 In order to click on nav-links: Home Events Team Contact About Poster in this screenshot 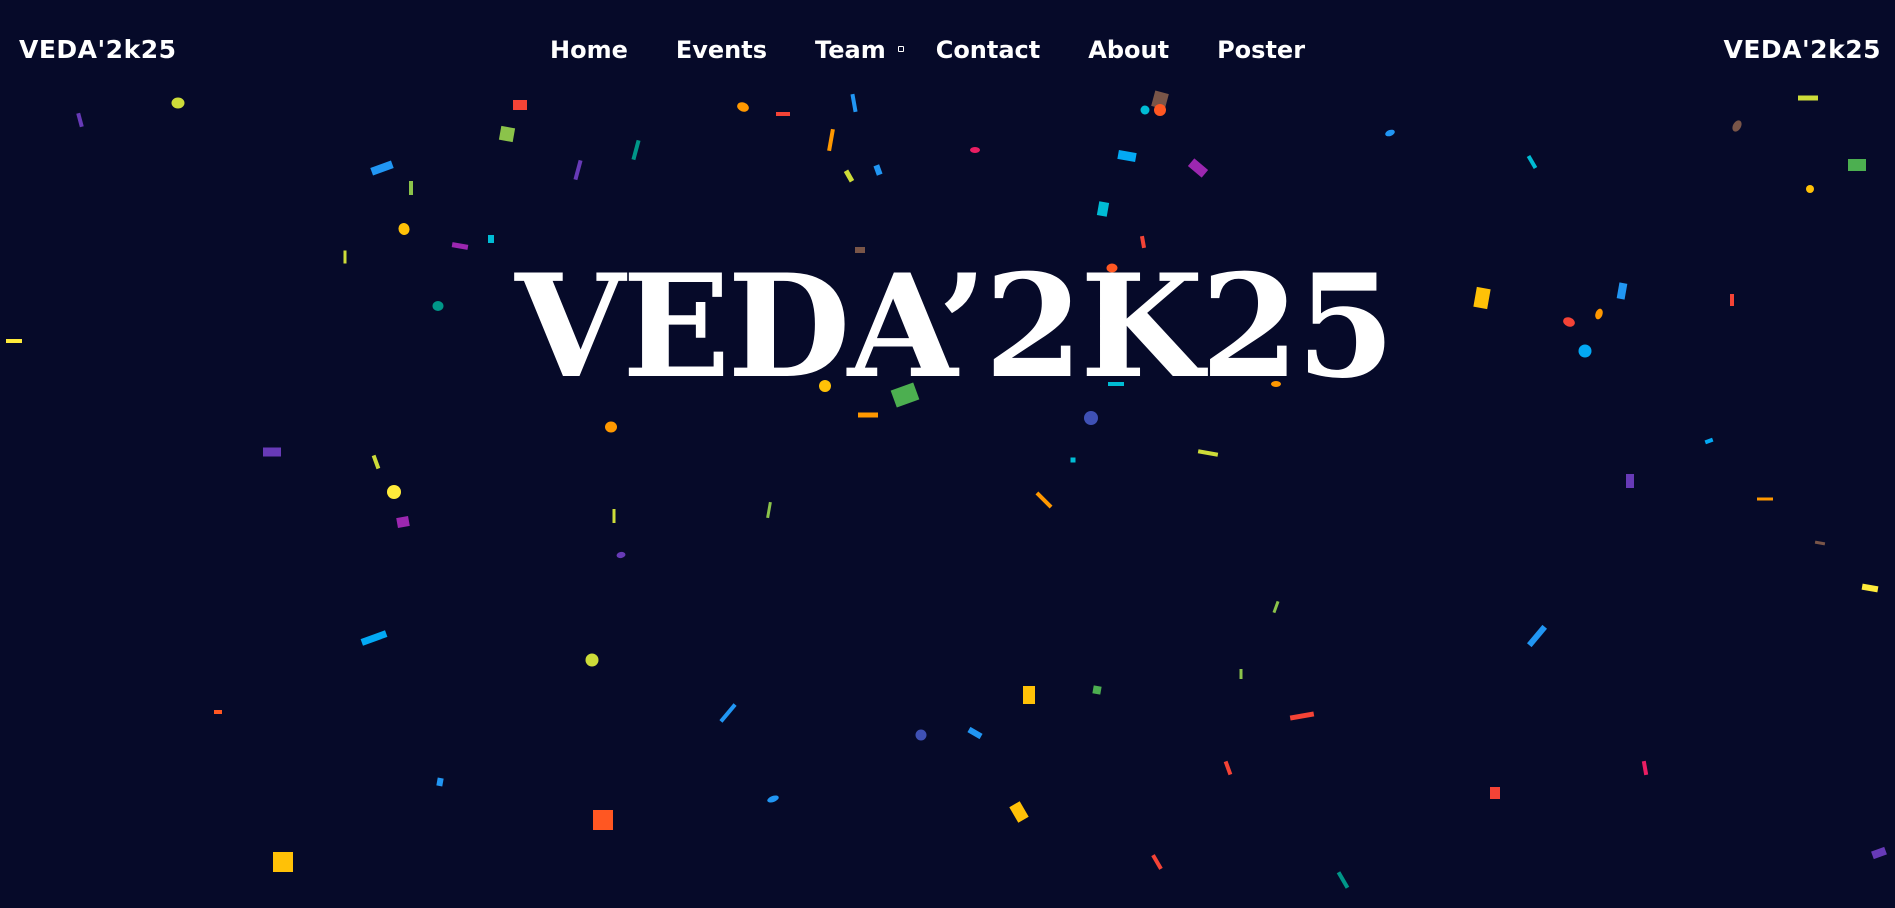, I will do `click(951, 50)`.